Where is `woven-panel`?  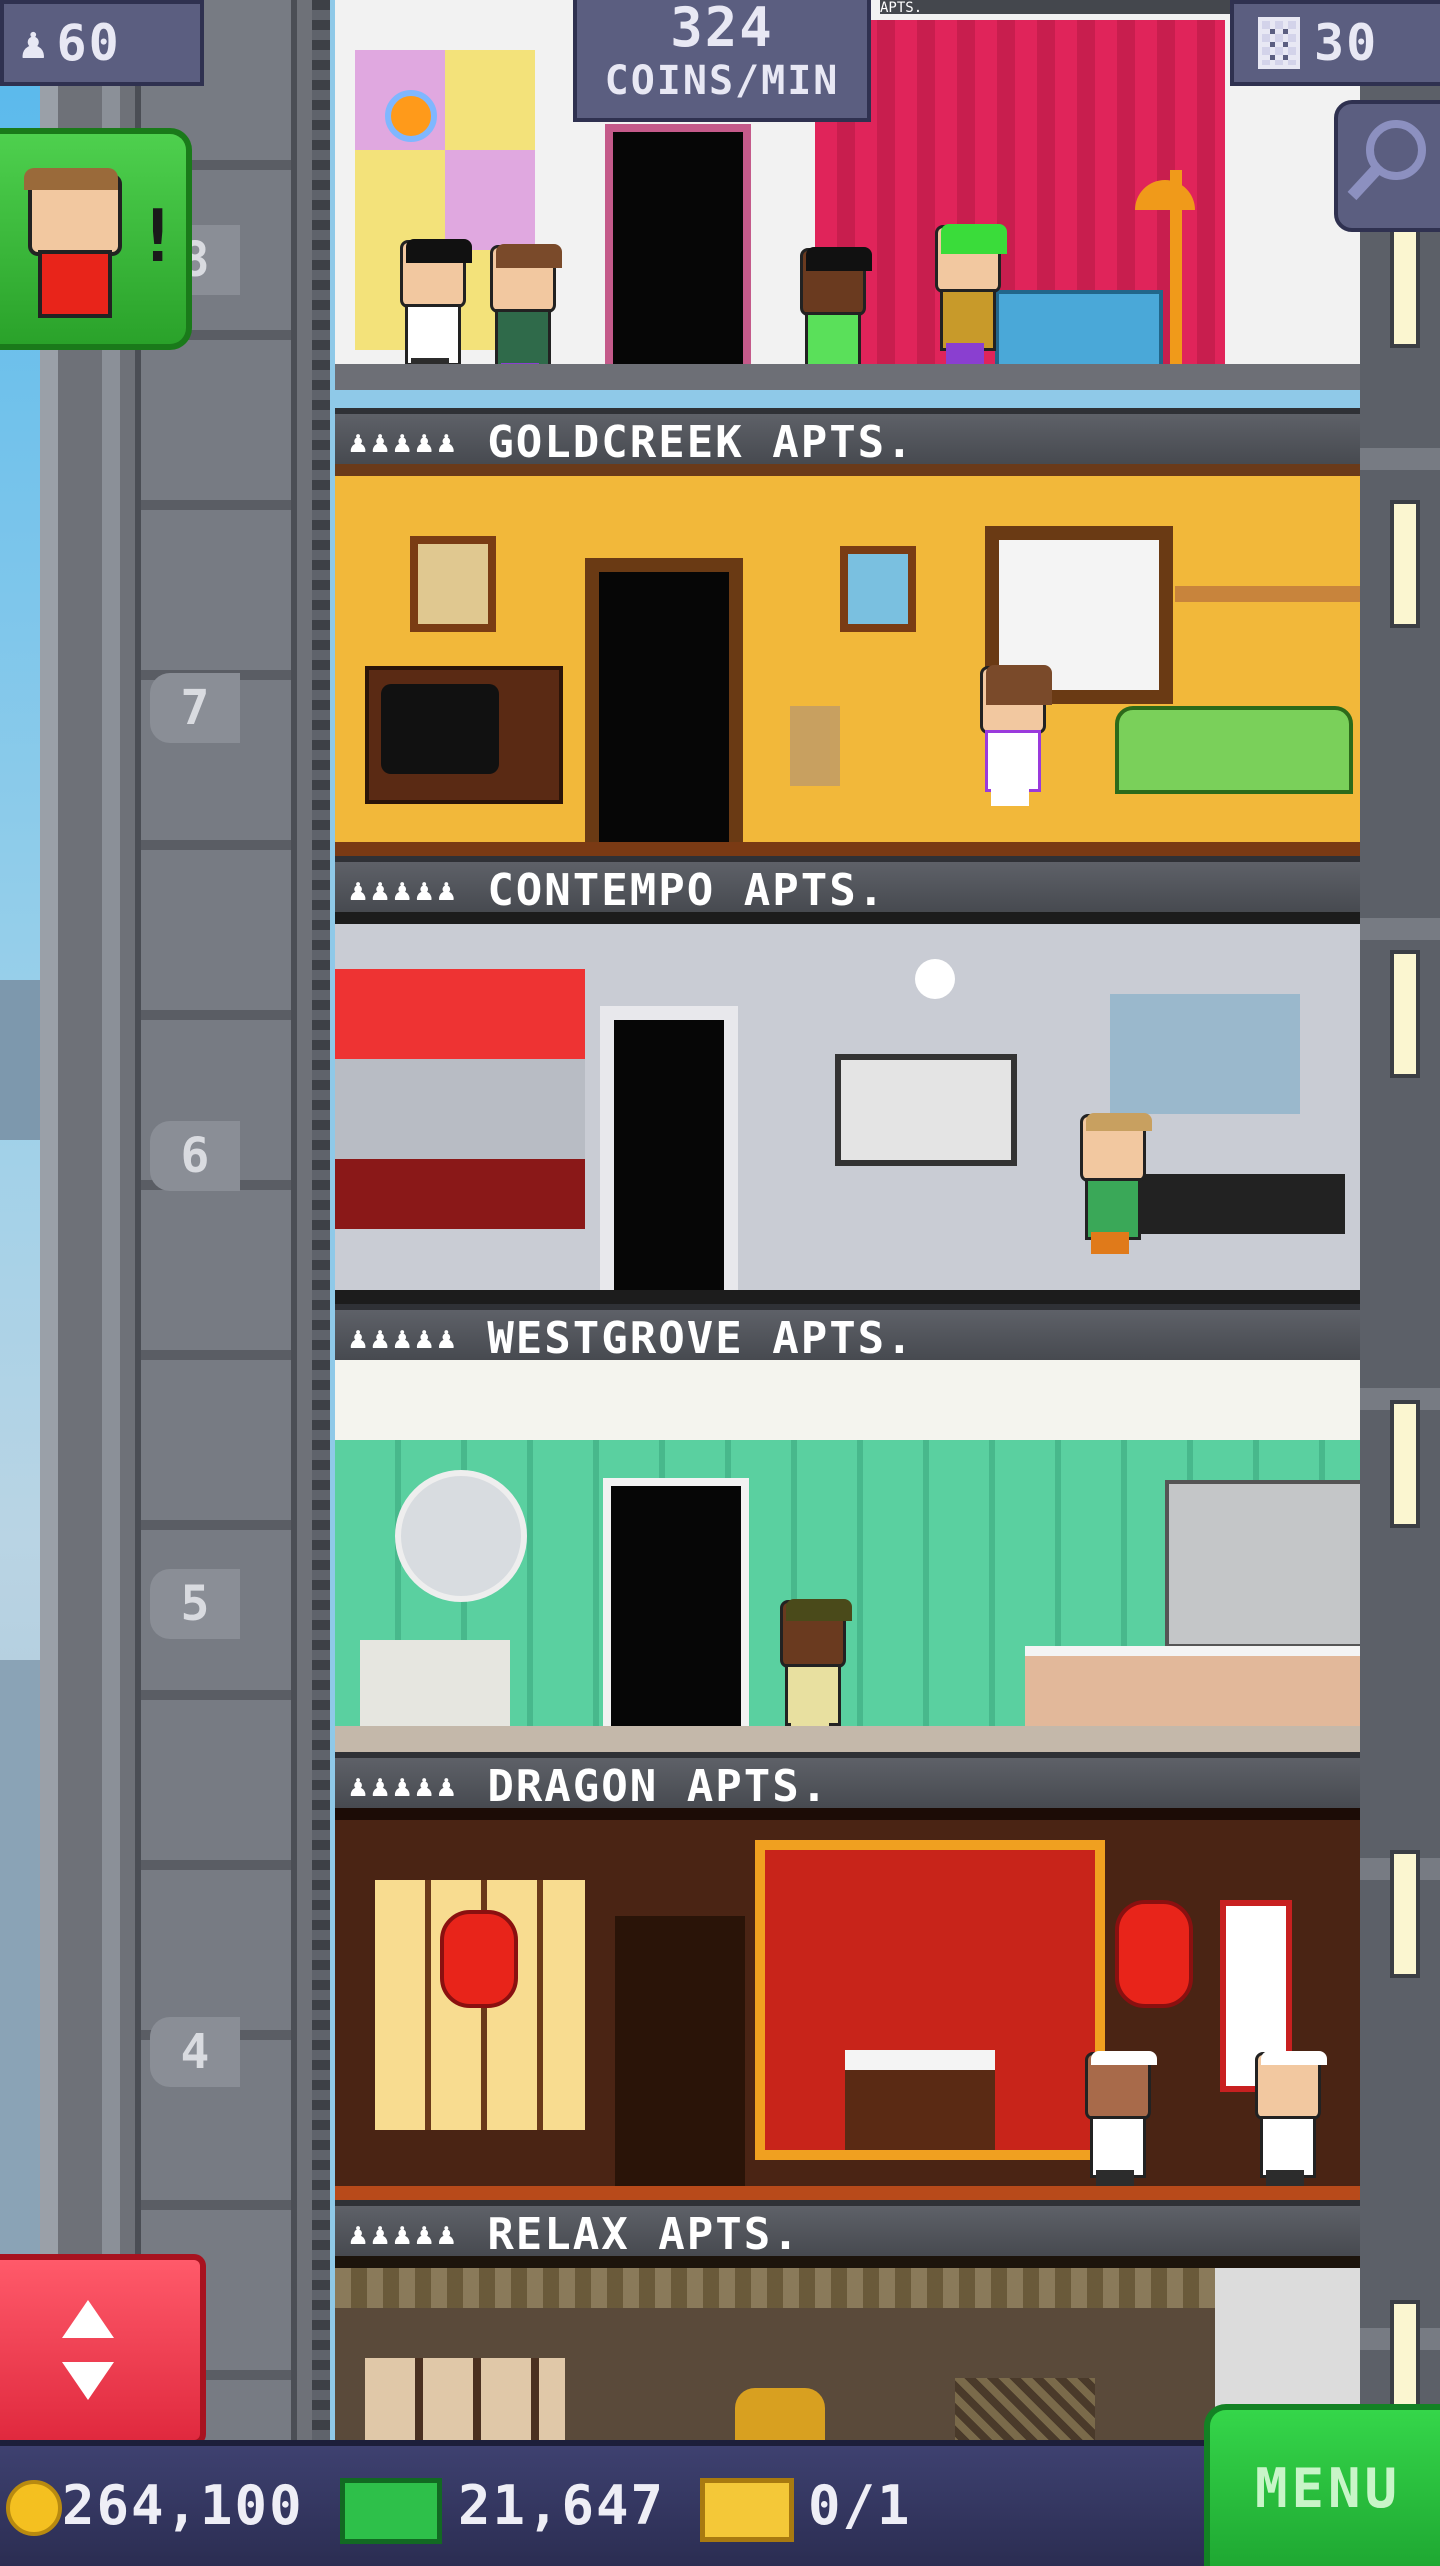
woven-panel is located at coordinates (1025, 2413).